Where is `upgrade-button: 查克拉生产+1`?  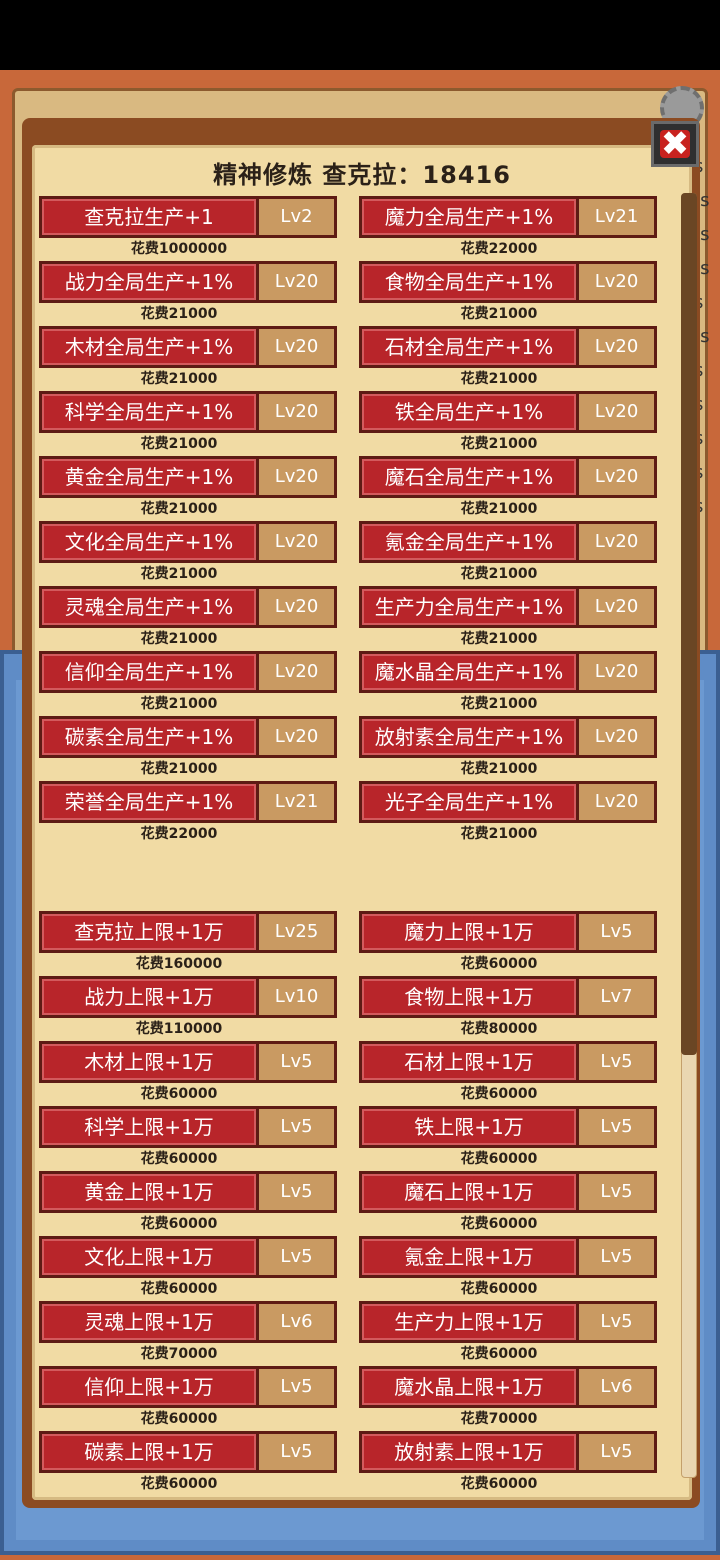
upgrade-button: 查克拉生产+1 is located at coordinates (149, 217).